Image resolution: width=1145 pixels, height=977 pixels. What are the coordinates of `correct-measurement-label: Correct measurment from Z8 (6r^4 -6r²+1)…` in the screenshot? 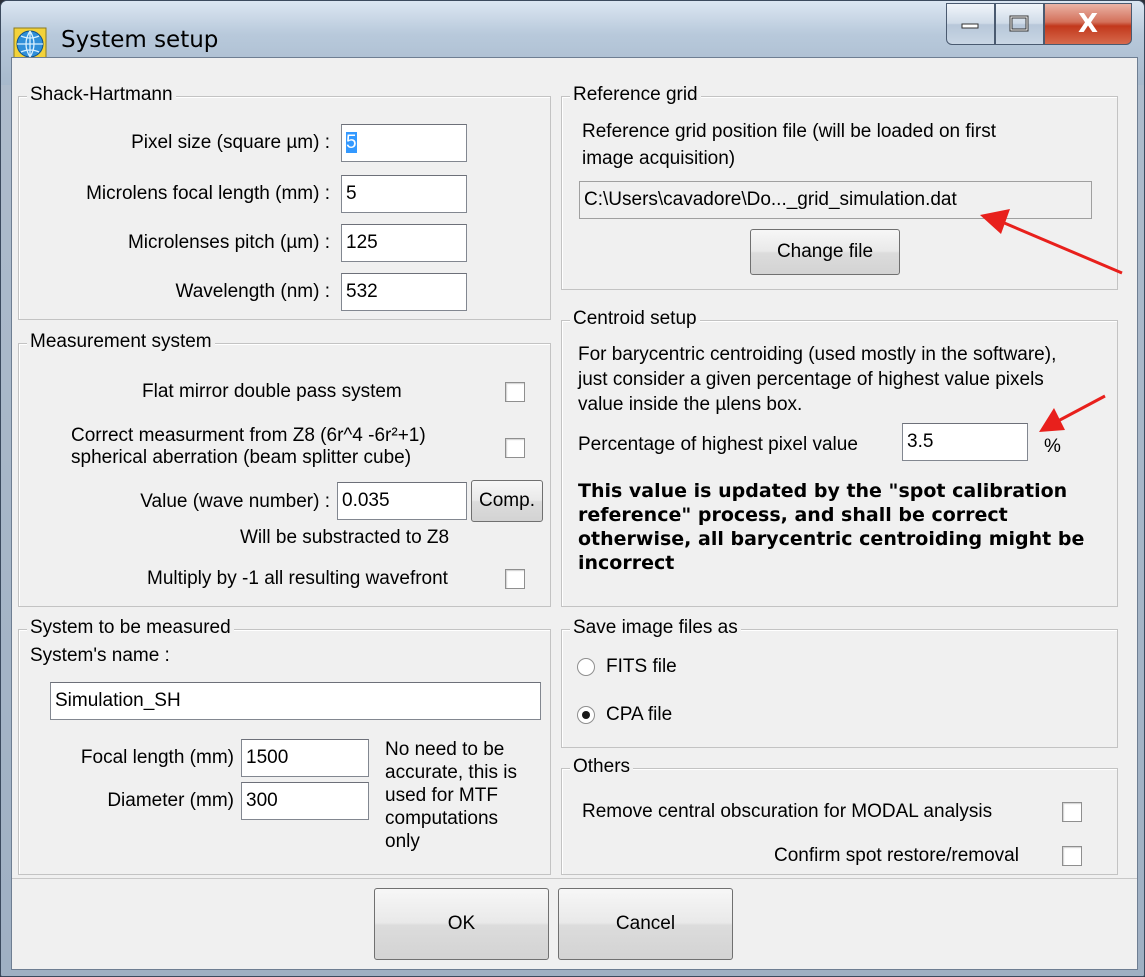 It's located at (248, 446).